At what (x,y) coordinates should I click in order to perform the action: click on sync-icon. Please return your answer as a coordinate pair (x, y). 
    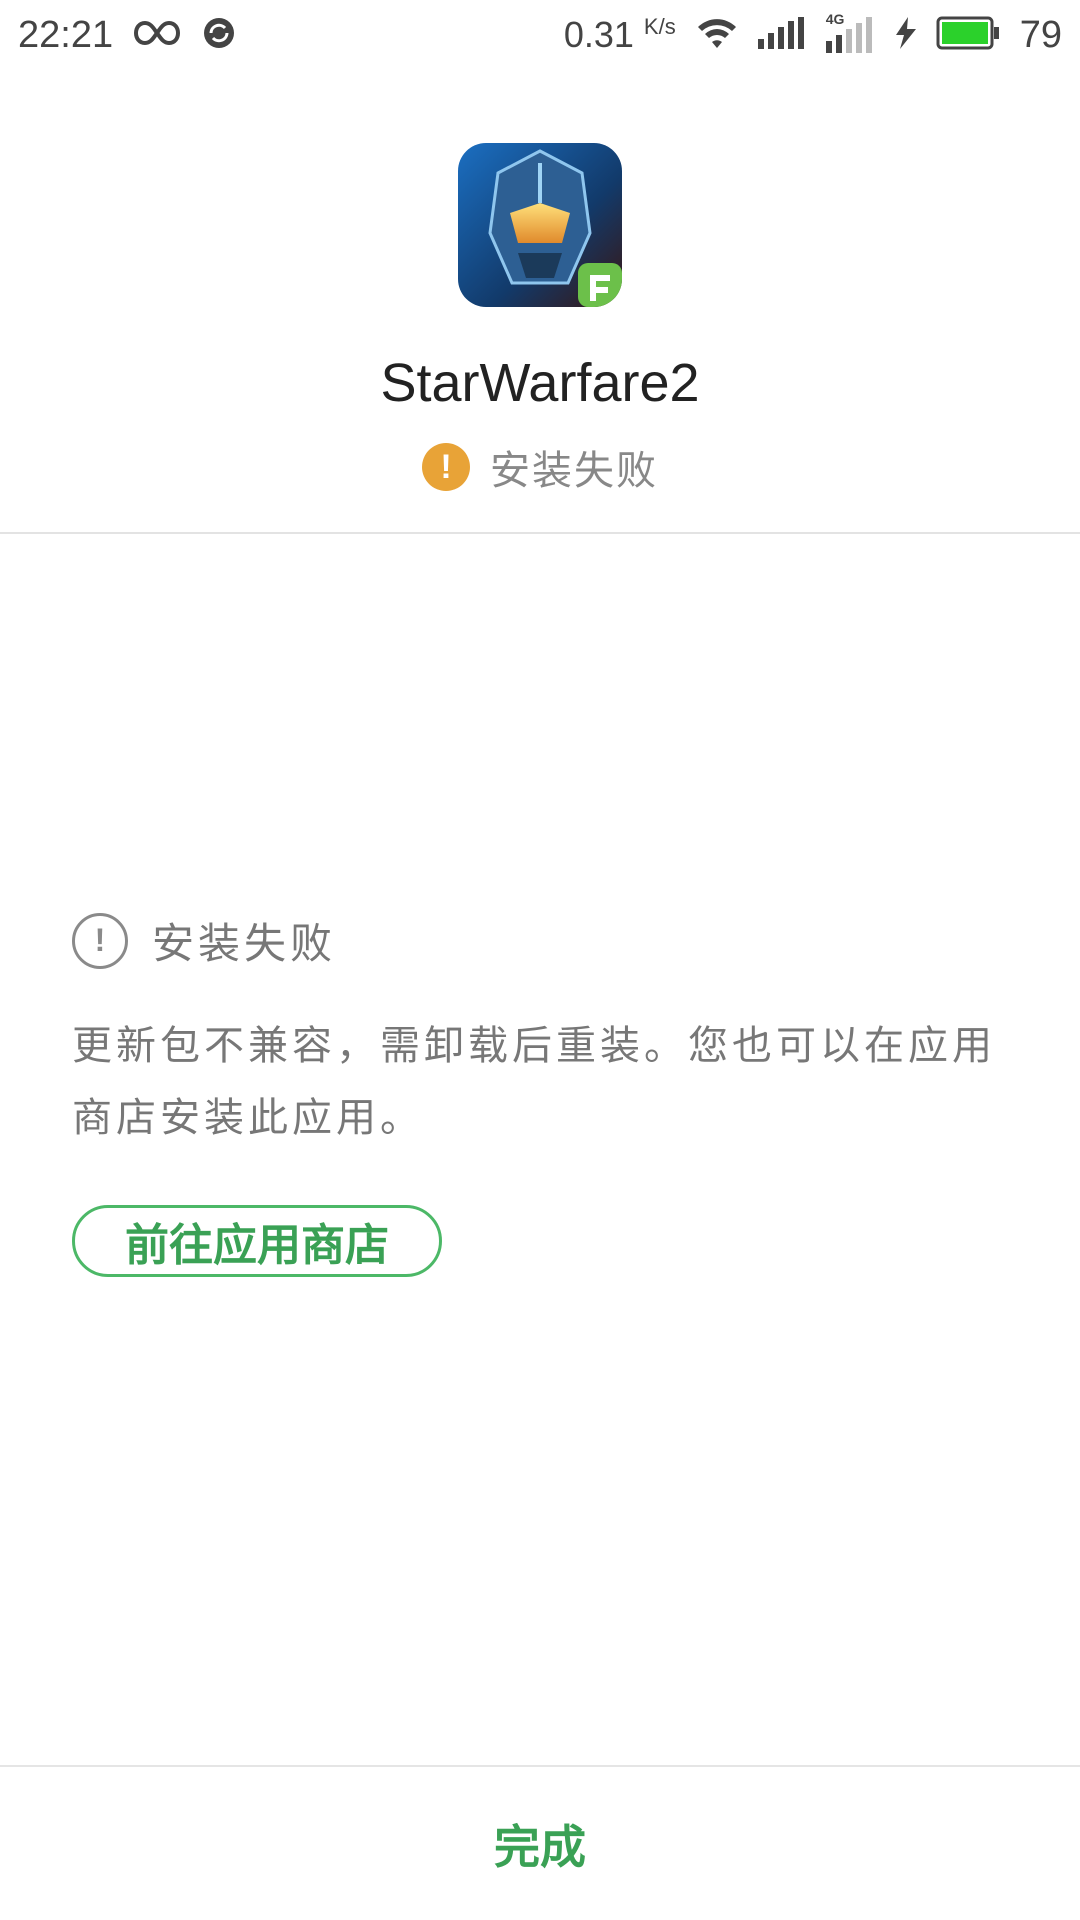
    Looking at the image, I should click on (219, 35).